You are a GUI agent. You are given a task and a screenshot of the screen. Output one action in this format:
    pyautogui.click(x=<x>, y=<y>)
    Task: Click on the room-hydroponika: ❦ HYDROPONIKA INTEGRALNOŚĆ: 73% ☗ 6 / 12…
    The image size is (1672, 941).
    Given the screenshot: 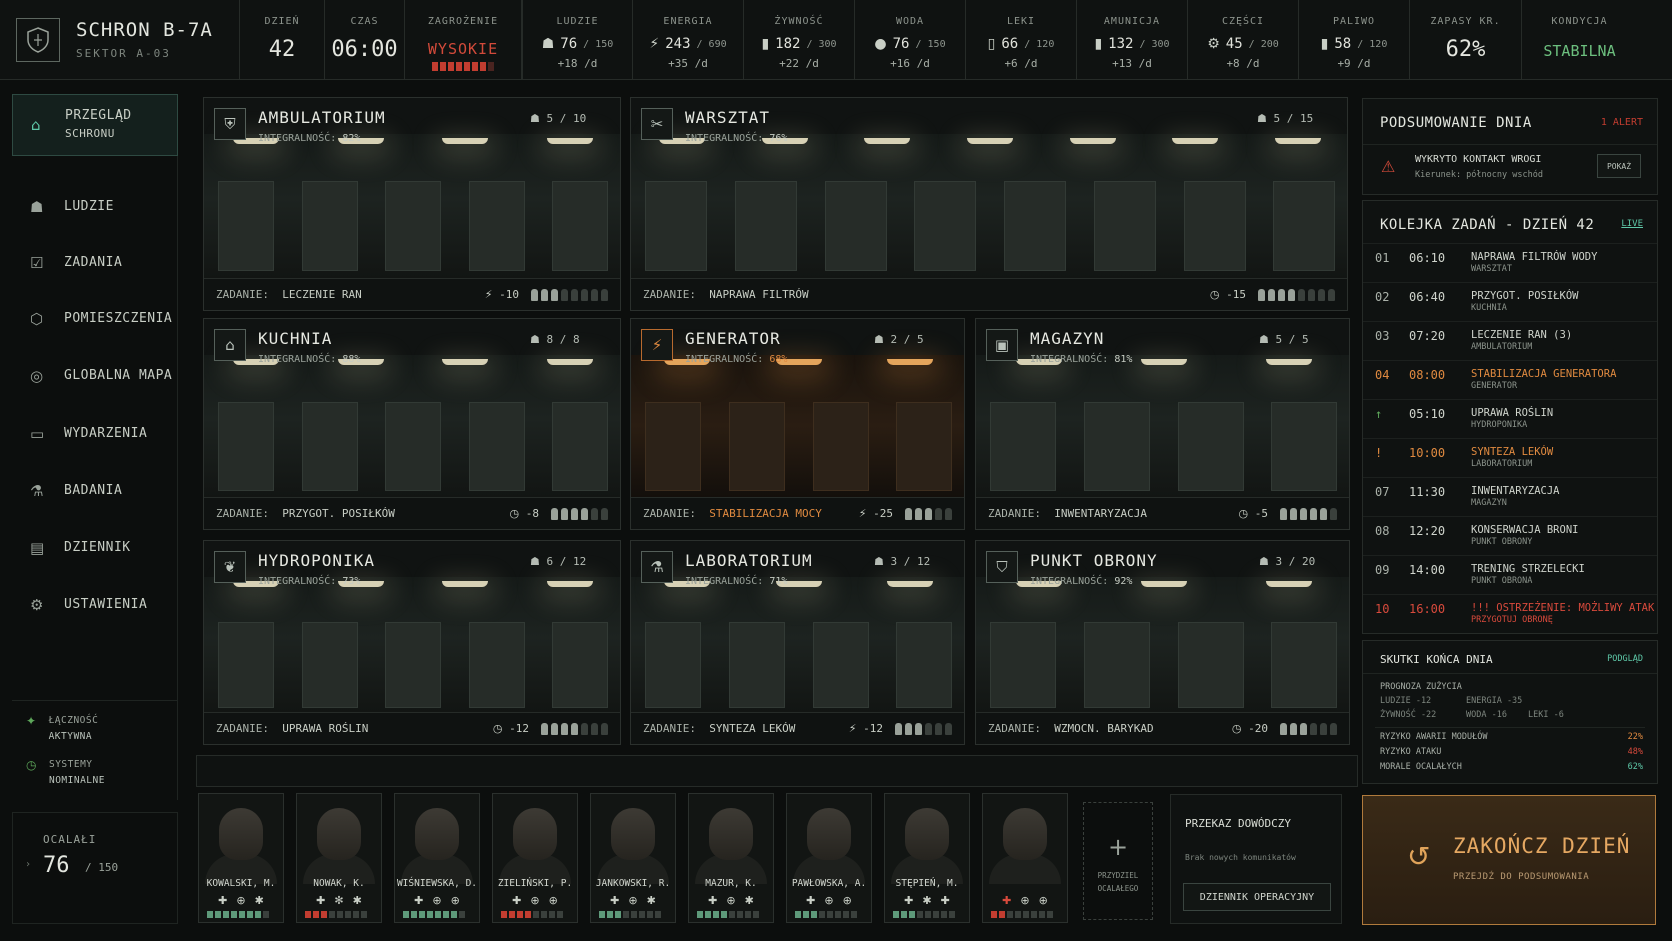 What is the action you would take?
    pyautogui.click(x=412, y=642)
    